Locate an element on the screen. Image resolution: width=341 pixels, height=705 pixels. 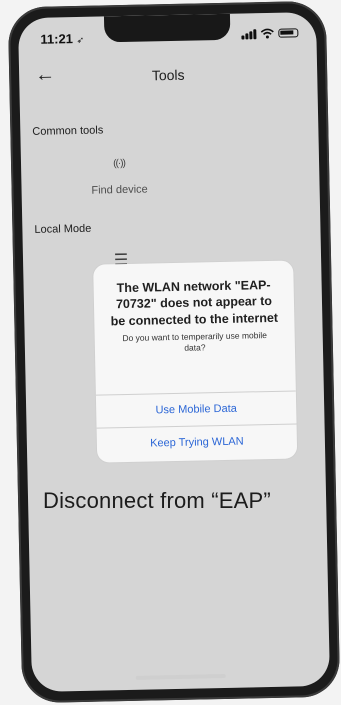
keep-trying-wlan-button: Keep Trying WLAN is located at coordinates (197, 442).